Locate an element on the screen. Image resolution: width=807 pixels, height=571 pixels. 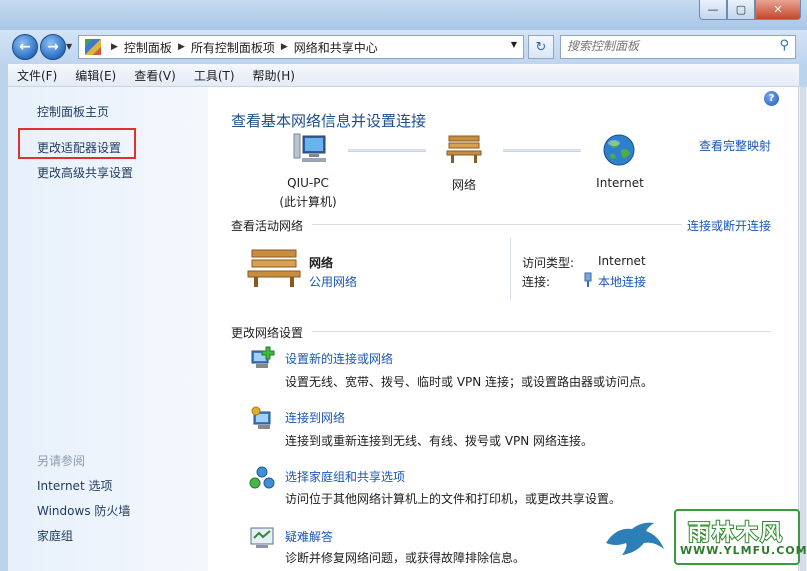
menu-help: 帮助(H) is located at coordinates (274, 75).